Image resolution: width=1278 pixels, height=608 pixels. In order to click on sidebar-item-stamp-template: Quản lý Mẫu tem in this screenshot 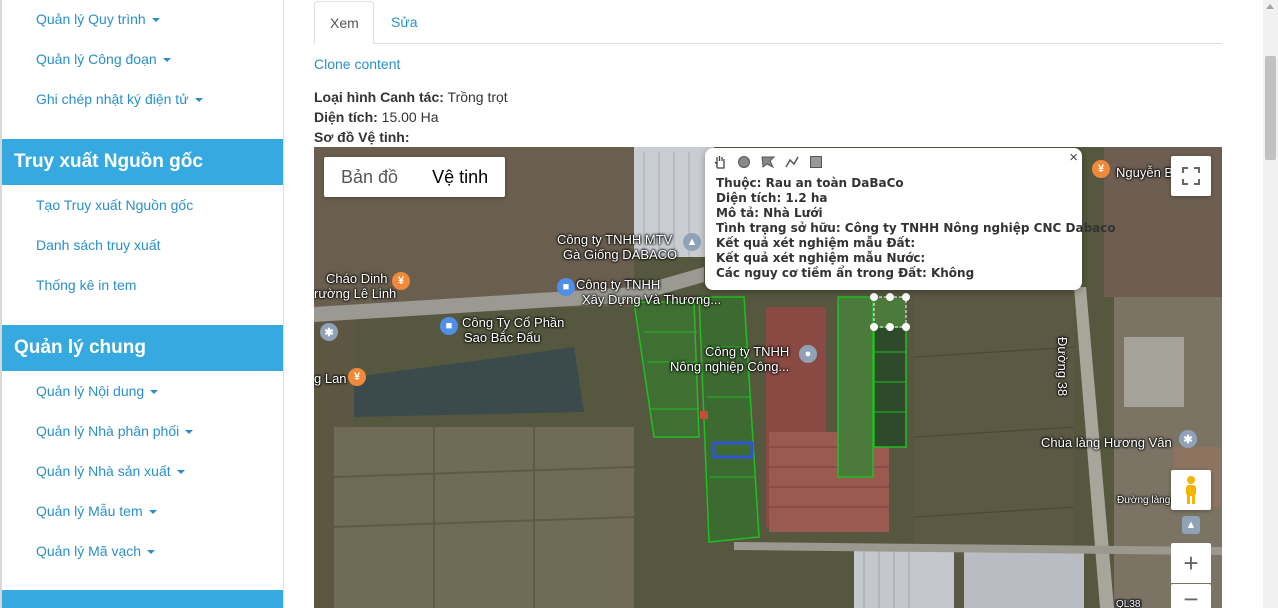, I will do `click(96, 511)`.